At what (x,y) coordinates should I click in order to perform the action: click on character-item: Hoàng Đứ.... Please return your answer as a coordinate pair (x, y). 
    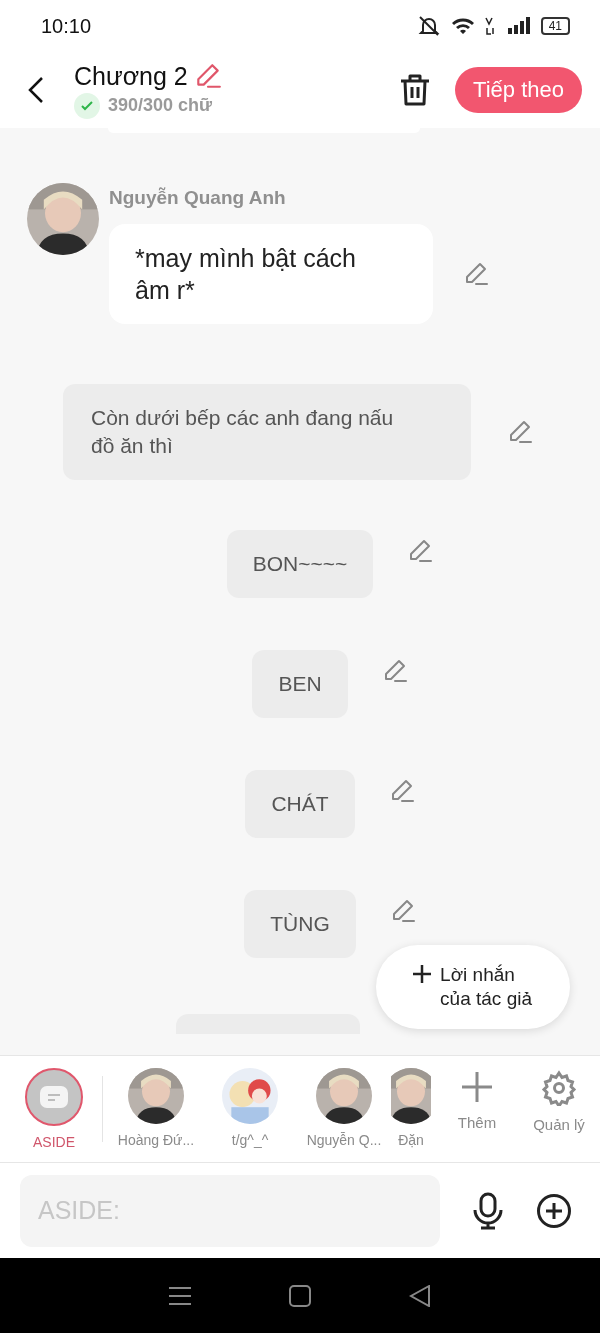
    Looking at the image, I should click on (156, 1109).